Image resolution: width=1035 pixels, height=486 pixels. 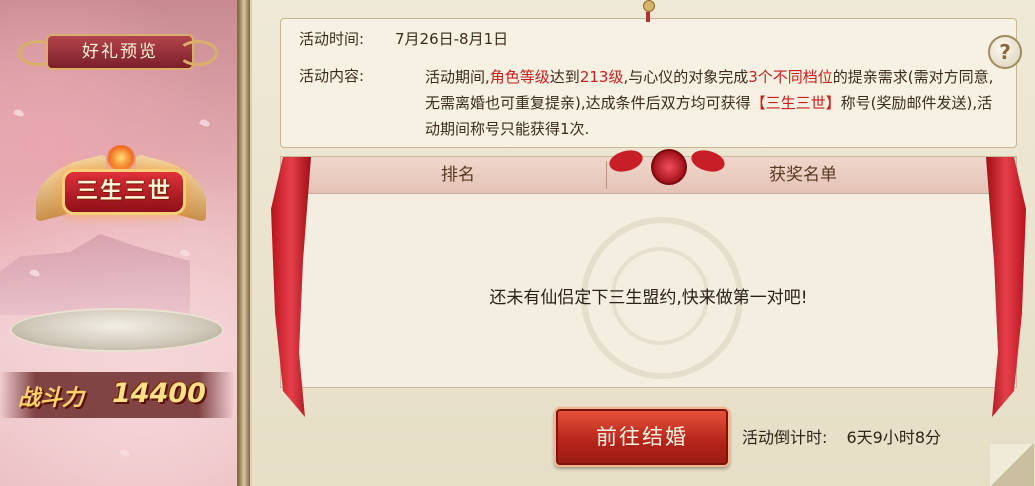 What do you see at coordinates (198, 53) in the screenshot?
I see `scroll-curl-decoration` at bounding box center [198, 53].